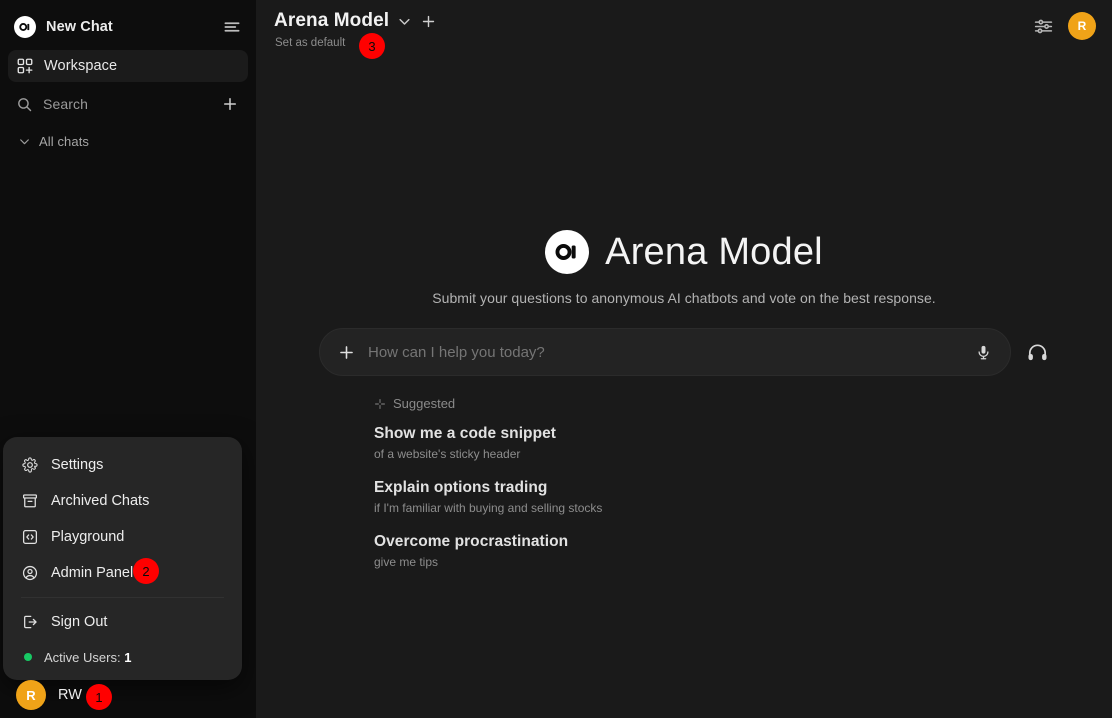 The image size is (1112, 718). I want to click on search-label: Search, so click(65, 104).